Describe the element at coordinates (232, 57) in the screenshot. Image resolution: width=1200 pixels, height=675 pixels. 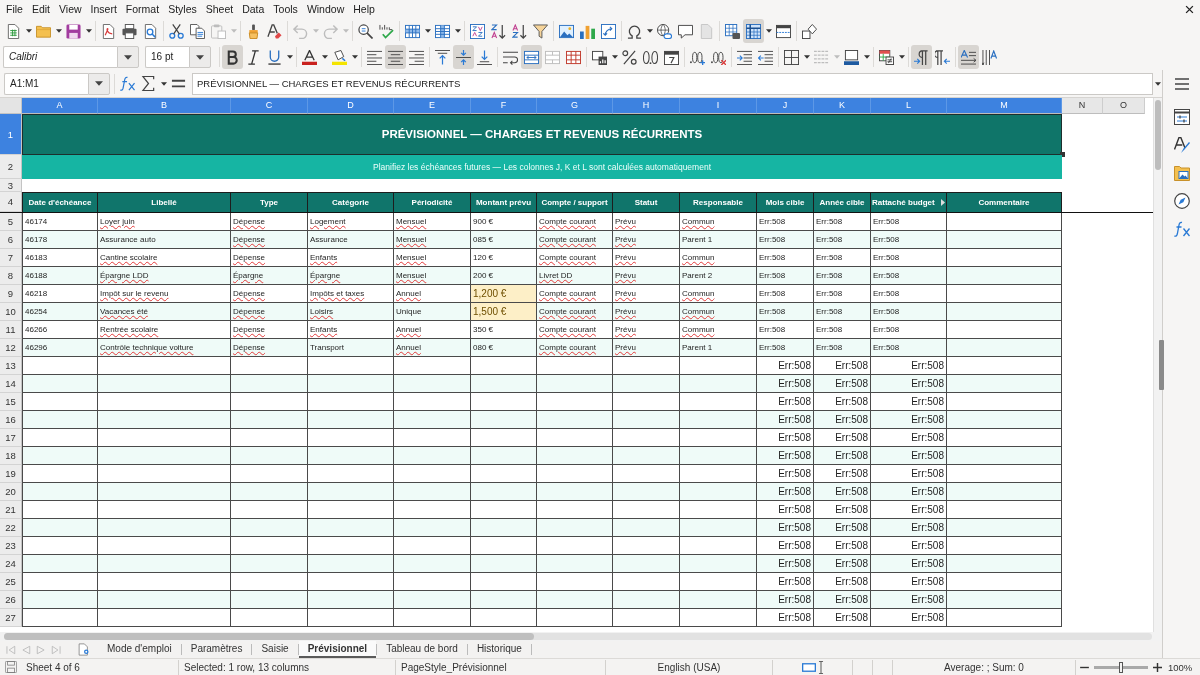
I see `bold-button` at that location.